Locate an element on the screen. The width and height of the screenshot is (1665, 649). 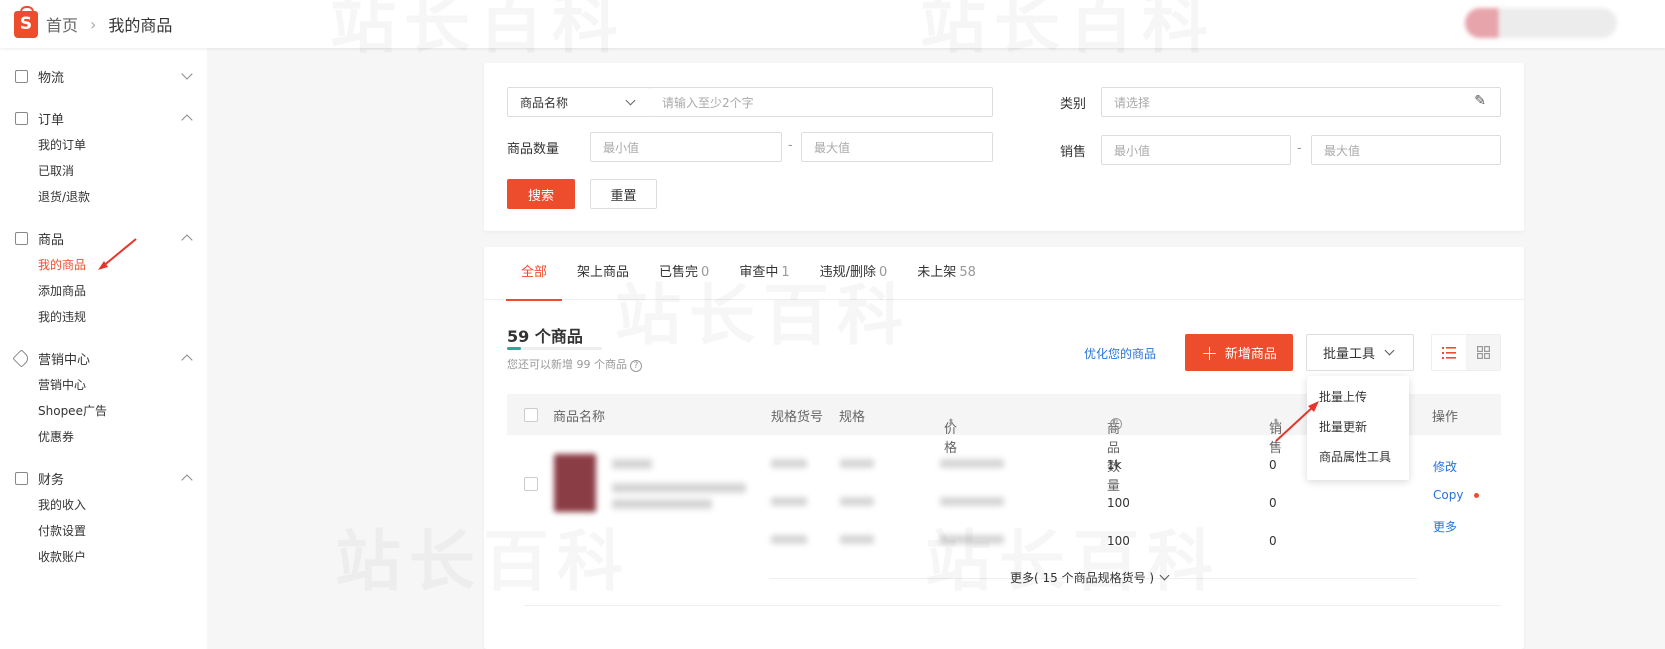
sidebar-item-cancelled: 已取消 is located at coordinates (103, 171).